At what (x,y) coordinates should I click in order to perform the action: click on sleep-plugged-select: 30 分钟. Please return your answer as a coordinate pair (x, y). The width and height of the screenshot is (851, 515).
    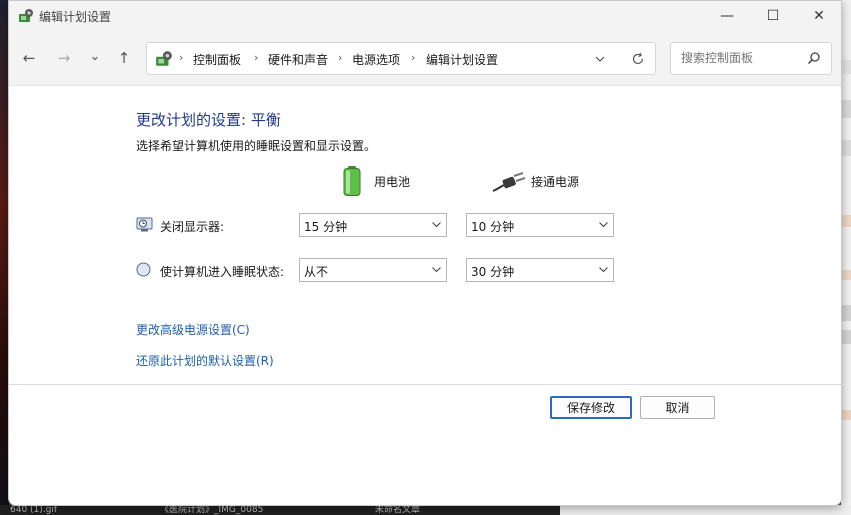
    Looking at the image, I should click on (540, 270).